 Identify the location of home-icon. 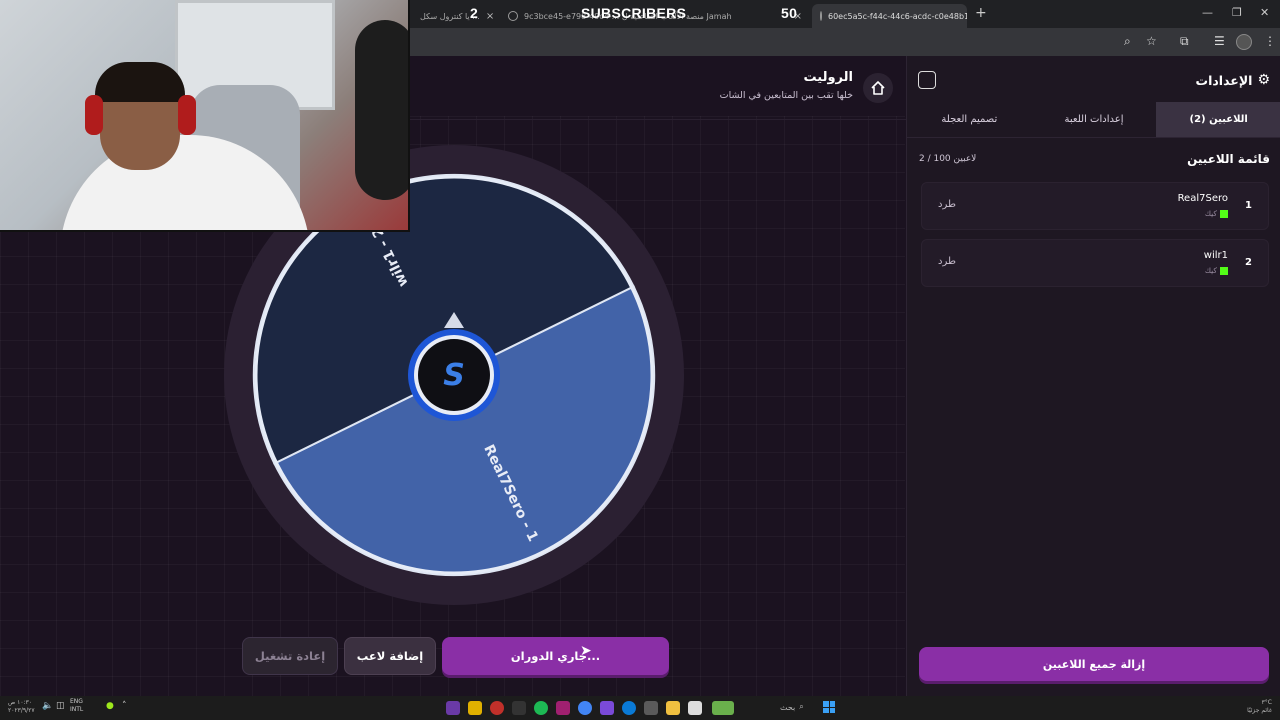
(878, 88).